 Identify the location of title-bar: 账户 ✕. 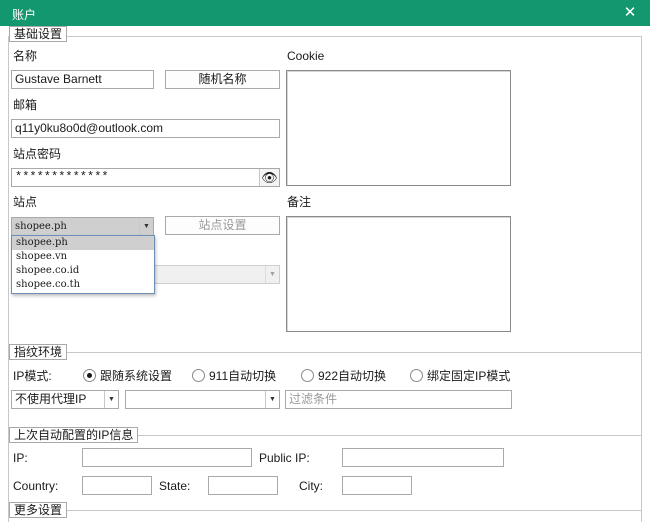
(325, 13).